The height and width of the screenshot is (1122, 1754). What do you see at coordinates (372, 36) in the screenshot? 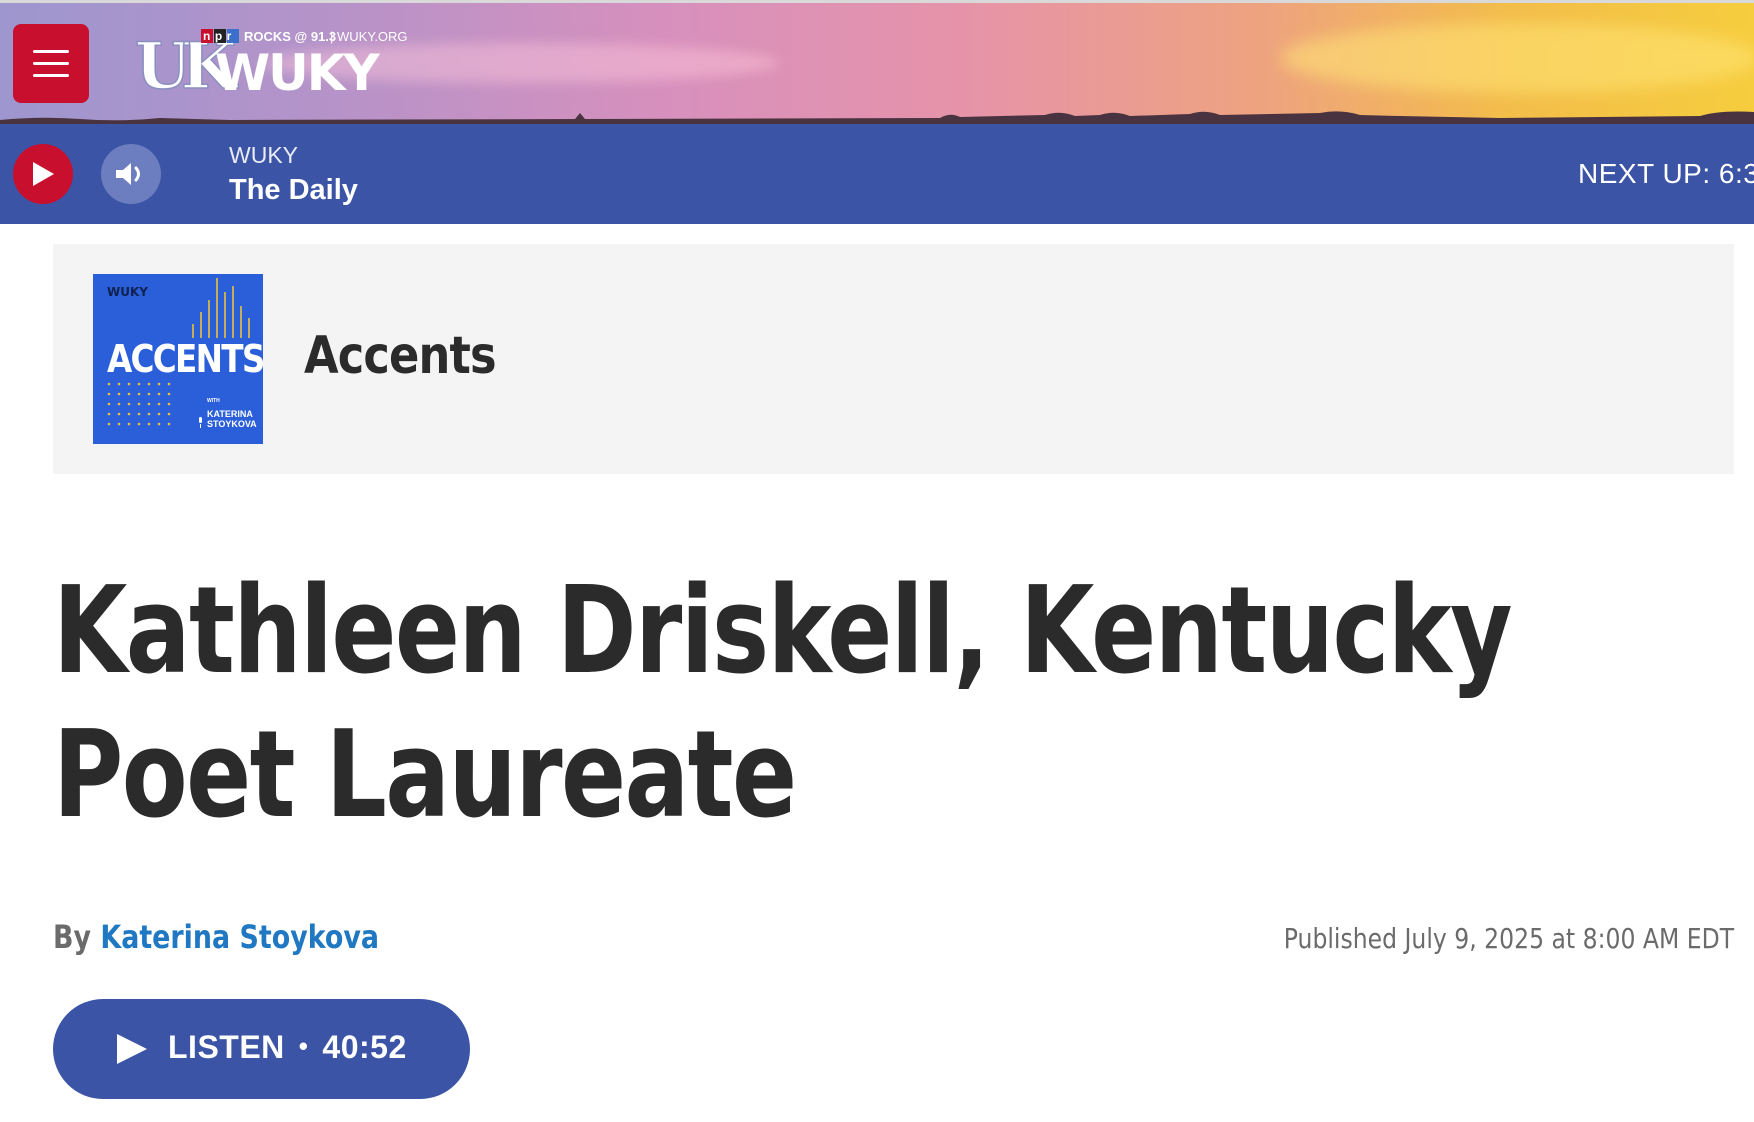
I see `logo-url: WUKY.ORG` at bounding box center [372, 36].